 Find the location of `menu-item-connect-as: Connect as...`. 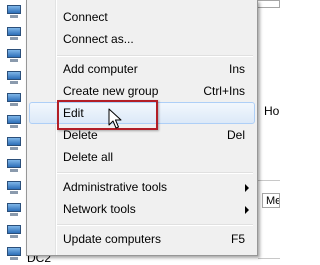

menu-item-connect-as: Connect as... is located at coordinates (142, 39).